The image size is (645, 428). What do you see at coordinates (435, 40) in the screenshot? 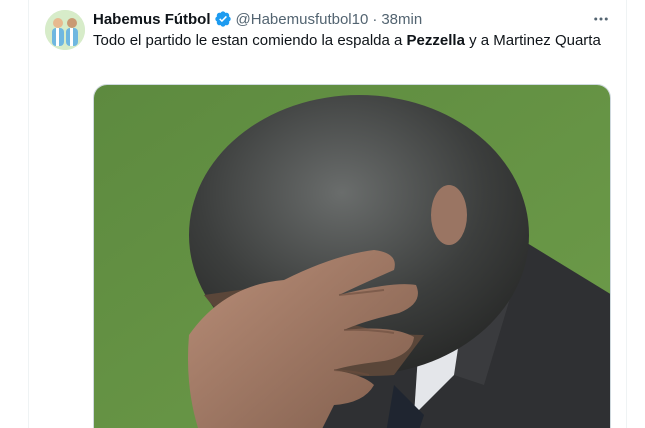
I see `tweet-text-bold: Pezzella` at bounding box center [435, 40].